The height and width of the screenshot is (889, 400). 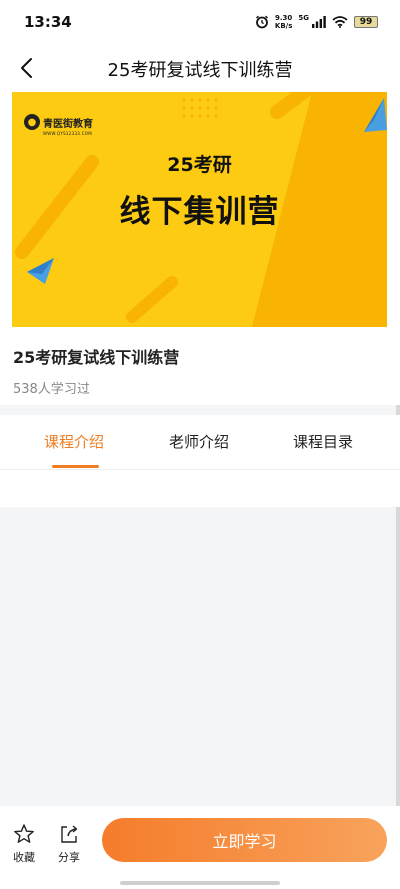 I want to click on course-tabs: 课程介绍 老师介绍 课程目录, so click(x=200, y=442).